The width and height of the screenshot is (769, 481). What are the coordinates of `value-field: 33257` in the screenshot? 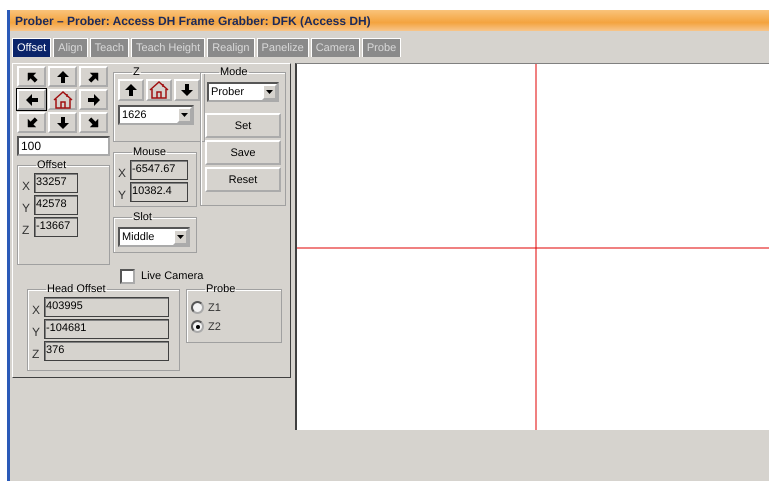 It's located at (56, 183).